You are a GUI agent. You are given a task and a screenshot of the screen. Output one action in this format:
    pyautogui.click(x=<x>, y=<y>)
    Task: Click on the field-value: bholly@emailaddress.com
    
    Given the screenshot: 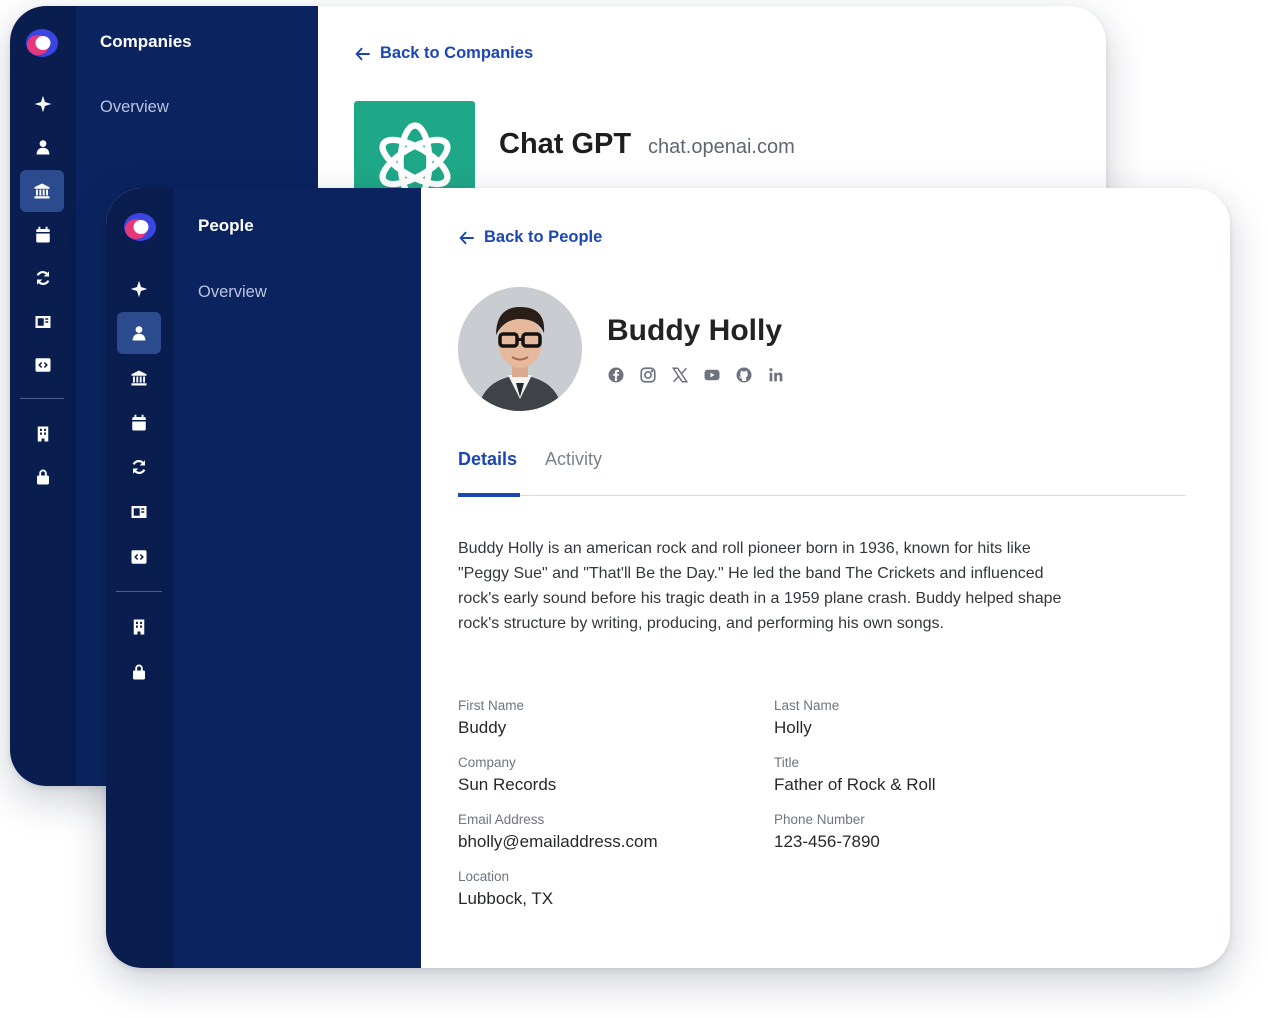 What is the action you would take?
    pyautogui.click(x=558, y=841)
    